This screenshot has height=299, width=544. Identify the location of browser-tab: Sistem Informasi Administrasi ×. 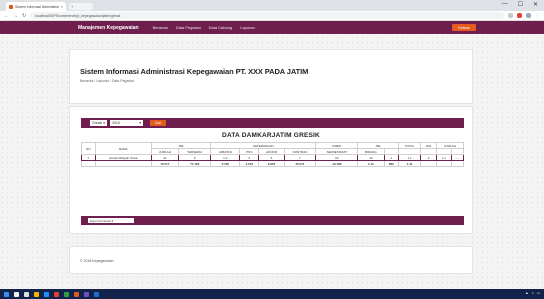
(36, 6).